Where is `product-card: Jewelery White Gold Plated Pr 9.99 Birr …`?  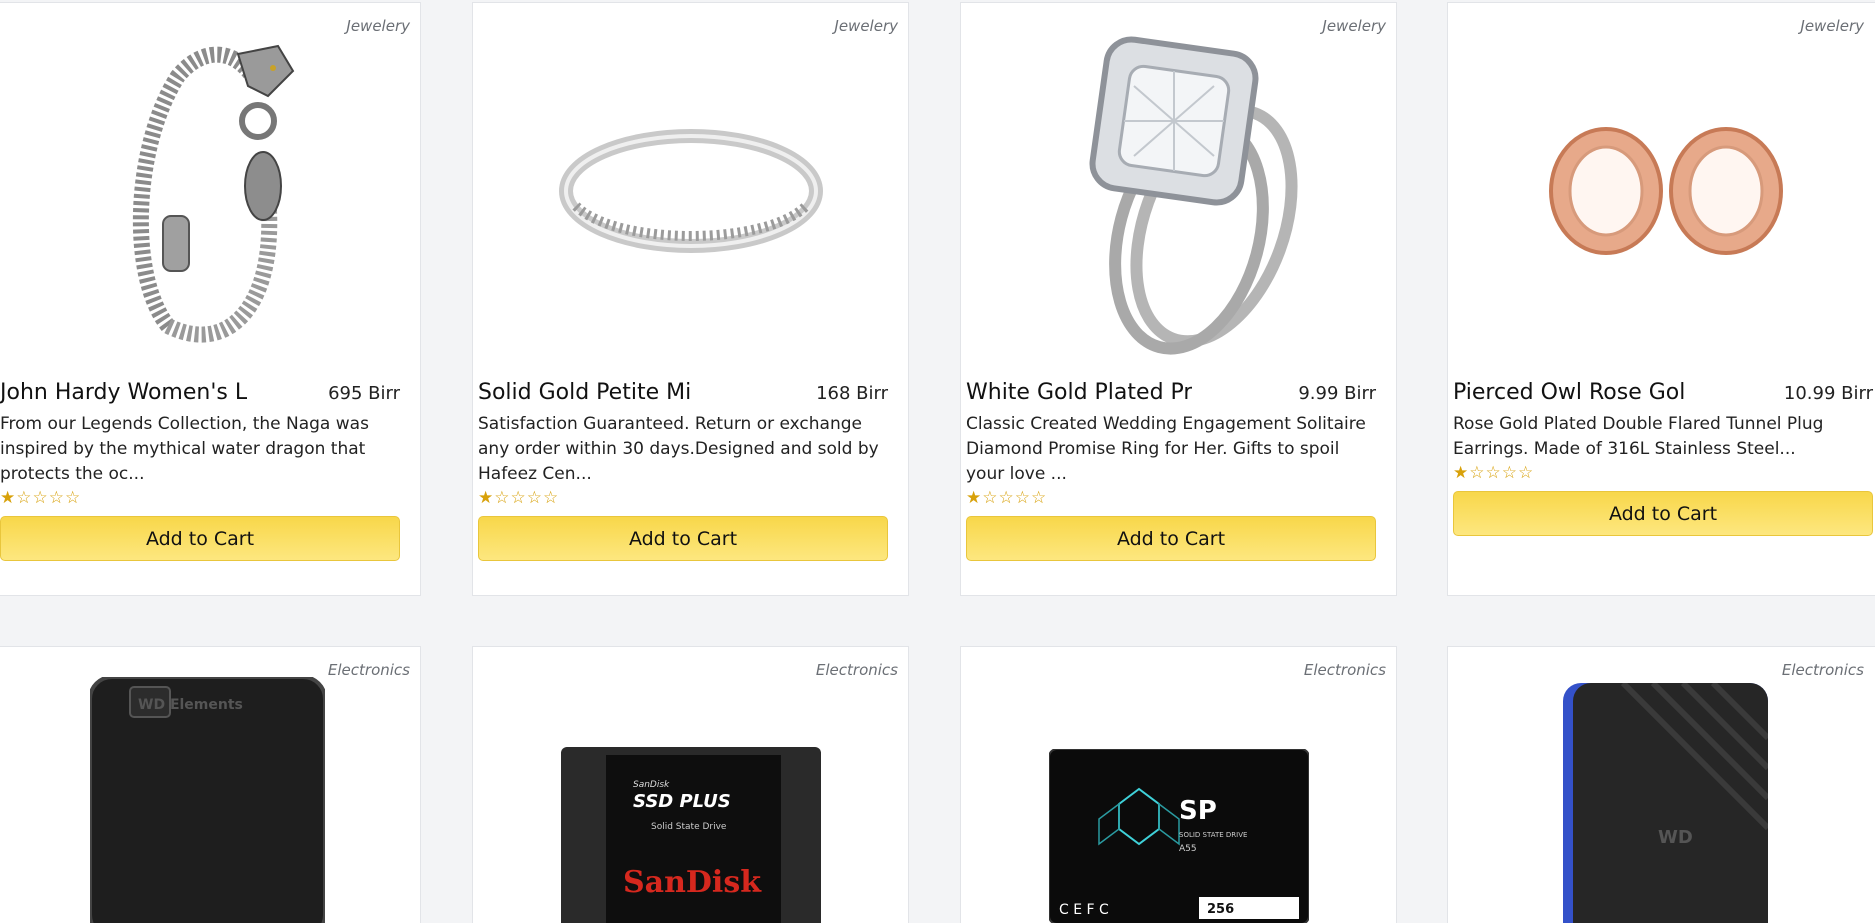 product-card: Jewelery White Gold Plated Pr 9.99 Birr … is located at coordinates (1178, 299).